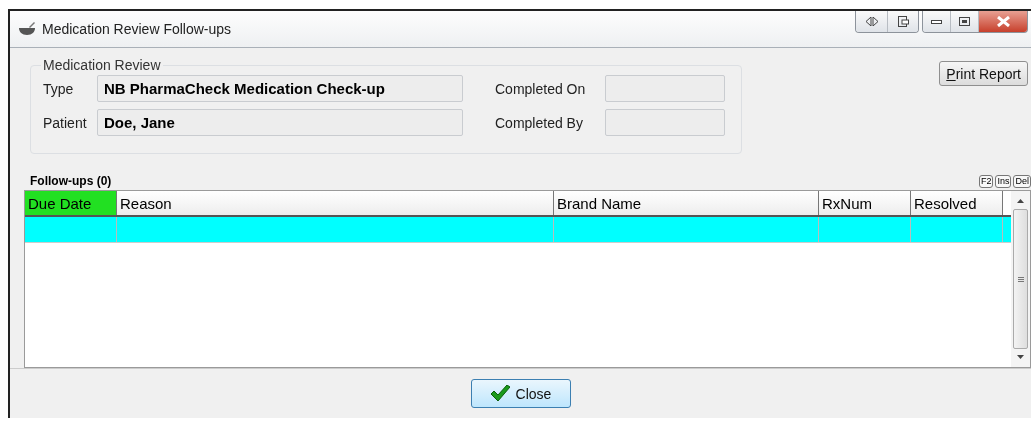 This screenshot has height=421, width=1031. Describe the element at coordinates (71, 181) in the screenshot. I see `section-title: Follow-ups (0)` at that location.